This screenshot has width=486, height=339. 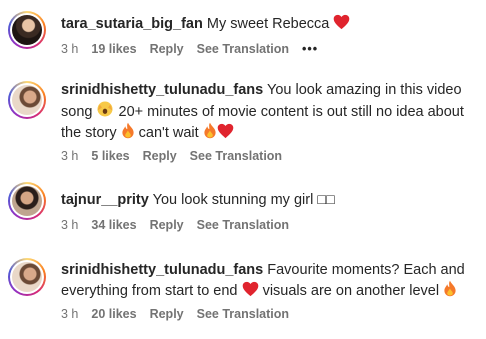 I want to click on comment-meta: 3 h 19 likes Reply See Translation •••, so click(x=196, y=49).